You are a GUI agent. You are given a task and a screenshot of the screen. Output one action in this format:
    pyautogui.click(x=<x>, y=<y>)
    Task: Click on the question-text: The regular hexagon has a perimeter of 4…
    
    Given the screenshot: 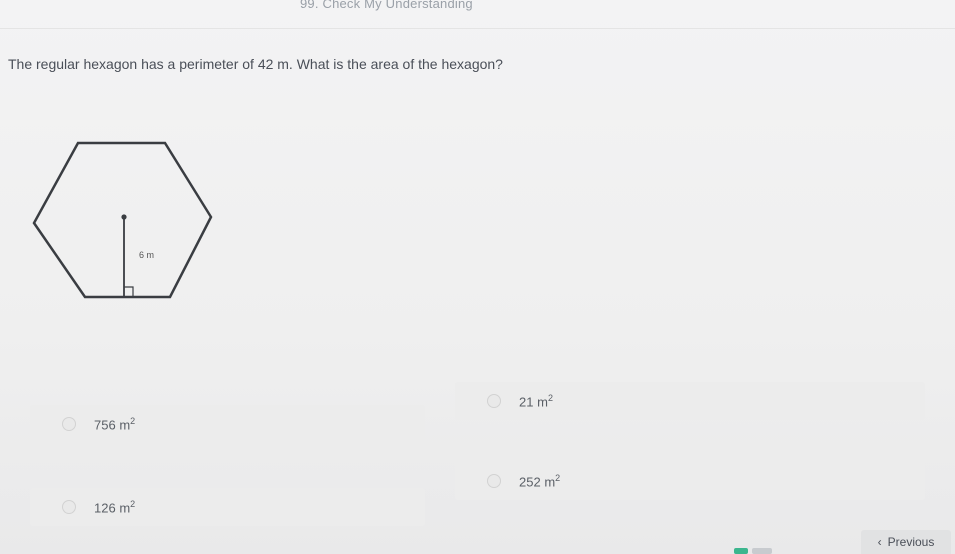 What is the action you would take?
    pyautogui.click(x=255, y=64)
    